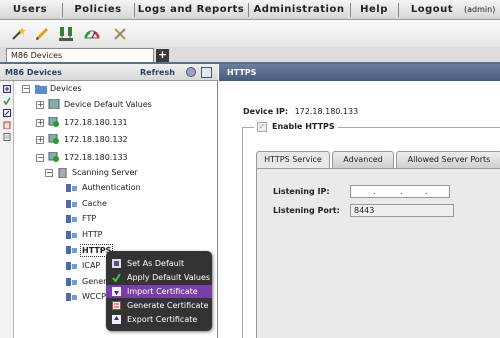 The height and width of the screenshot is (338, 500). What do you see at coordinates (108, 104) in the screenshot?
I see `tree-label: Device Default Values` at bounding box center [108, 104].